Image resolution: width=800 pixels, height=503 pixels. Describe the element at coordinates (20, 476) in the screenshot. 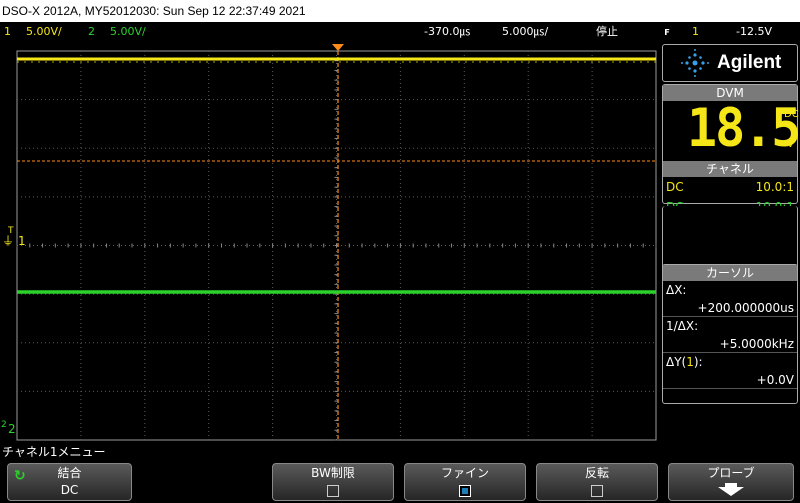

I see `rotate-knob-icon: ↻` at that location.